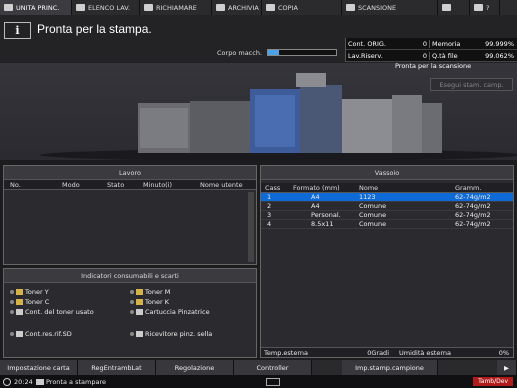 The image size is (517, 388). What do you see at coordinates (177, 312) in the screenshot?
I see `consumable-label: Cartuccia Pinzatrice` at bounding box center [177, 312].